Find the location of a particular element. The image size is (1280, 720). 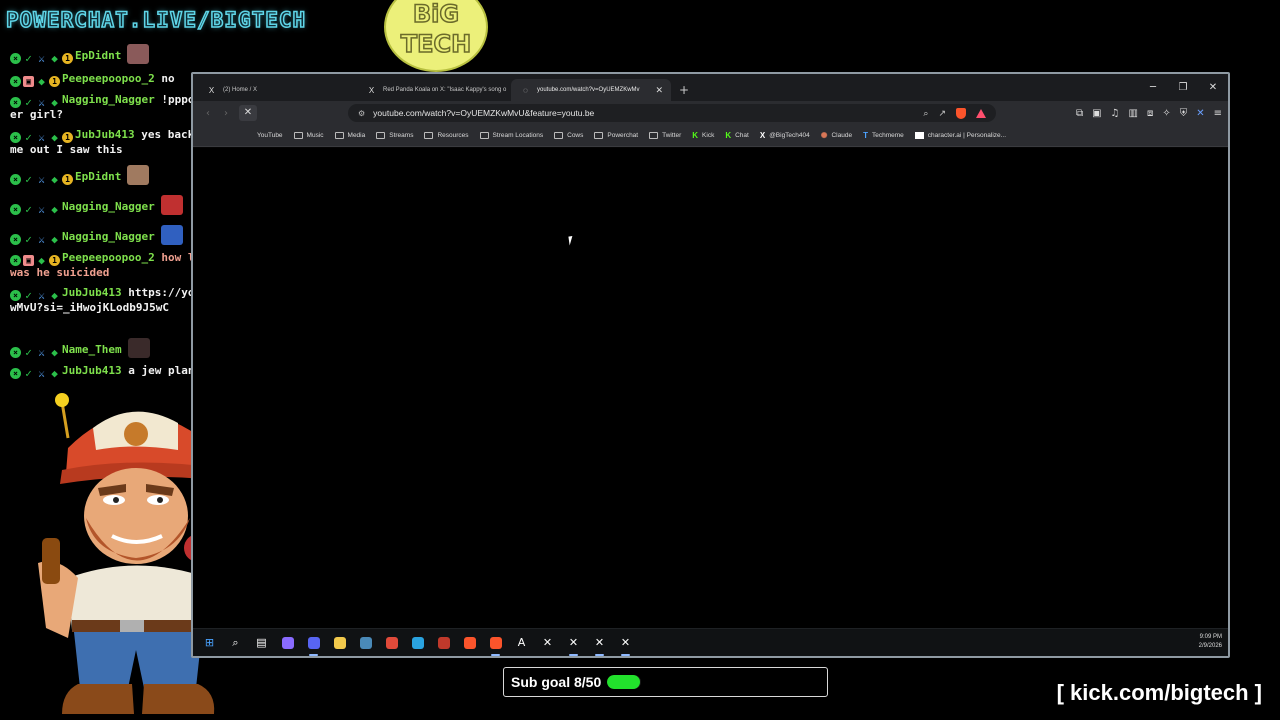

bookmark-resources: Resources is located at coordinates (446, 135).